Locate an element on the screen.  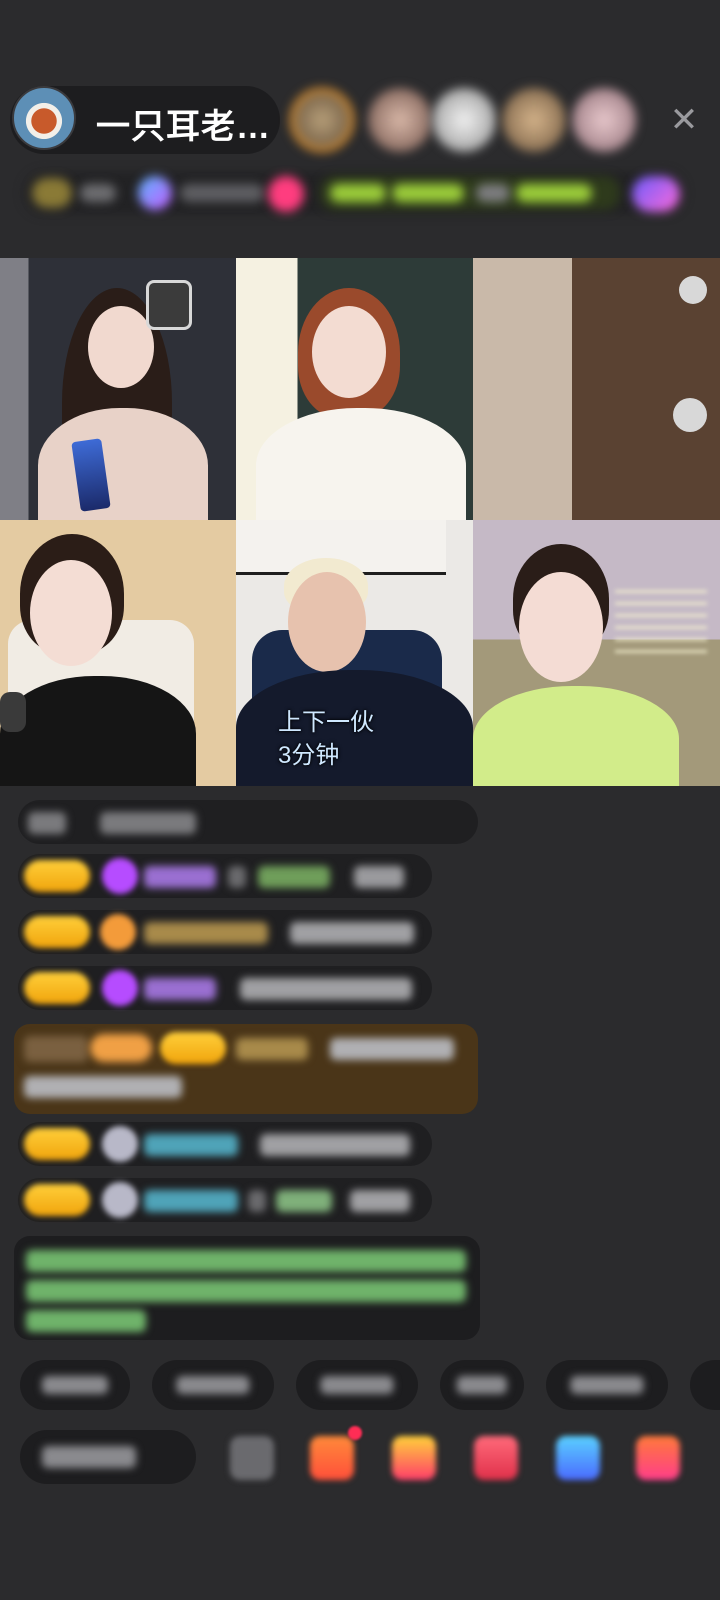
caption-line-2: 3分钟 is located at coordinates (309, 755).